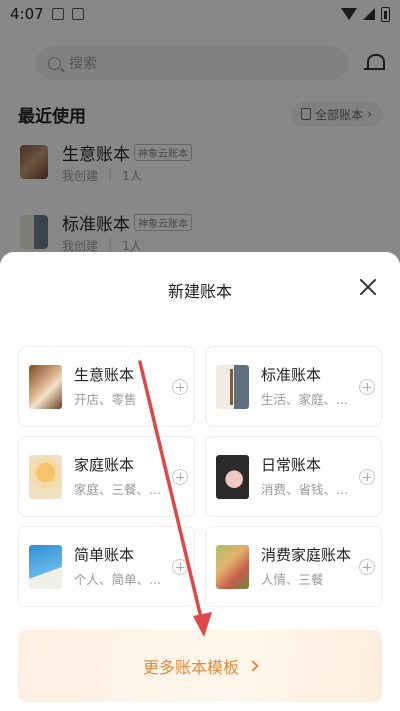  What do you see at coordinates (104, 465) in the screenshot?
I see `template-name: 家庭账本` at bounding box center [104, 465].